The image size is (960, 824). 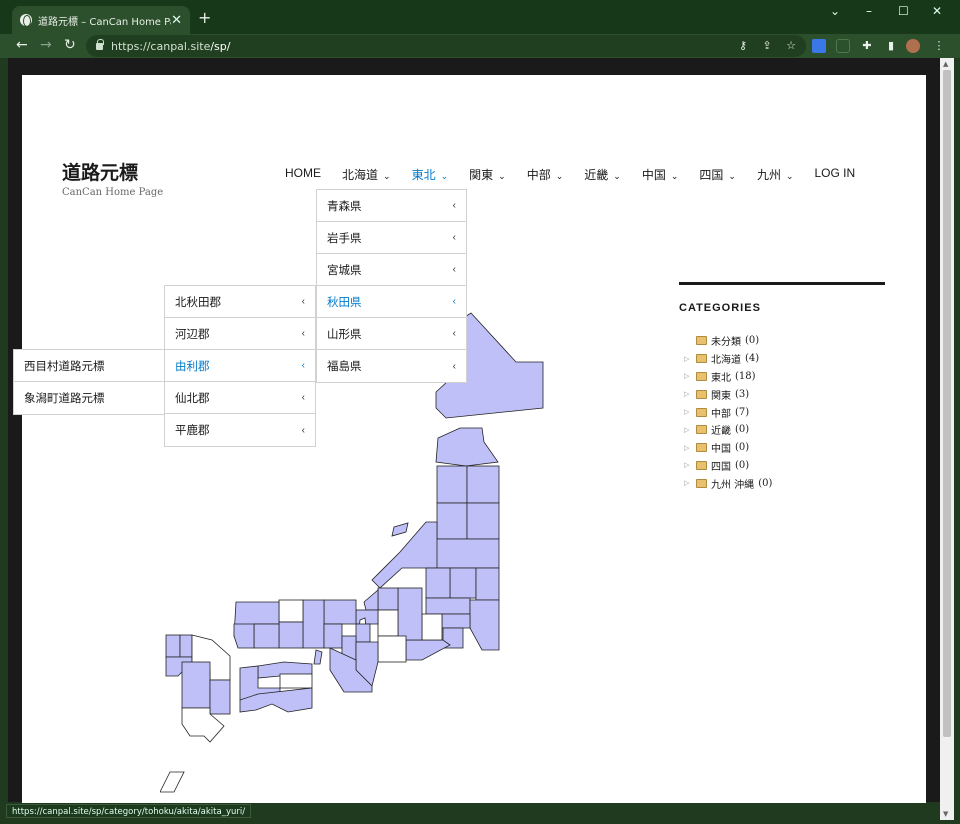 I want to click on submenu-item: 秋田県 ‹, so click(x=391, y=302).